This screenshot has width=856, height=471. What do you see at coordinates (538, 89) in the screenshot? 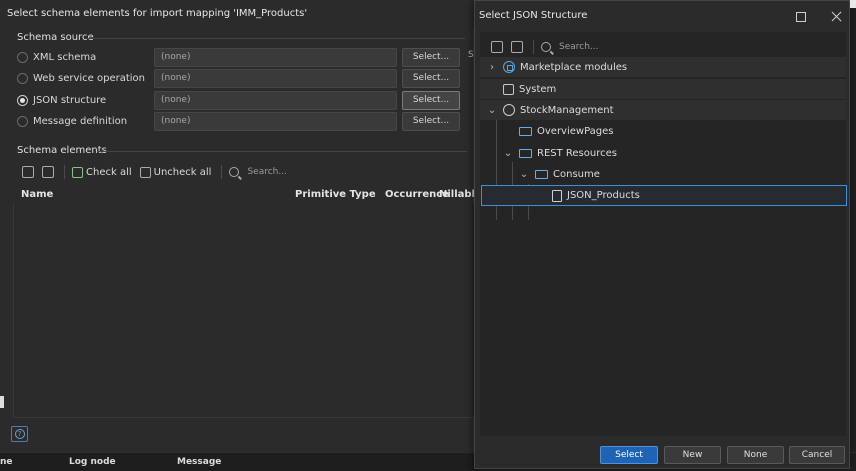
I see `tree-item-label: System` at bounding box center [538, 89].